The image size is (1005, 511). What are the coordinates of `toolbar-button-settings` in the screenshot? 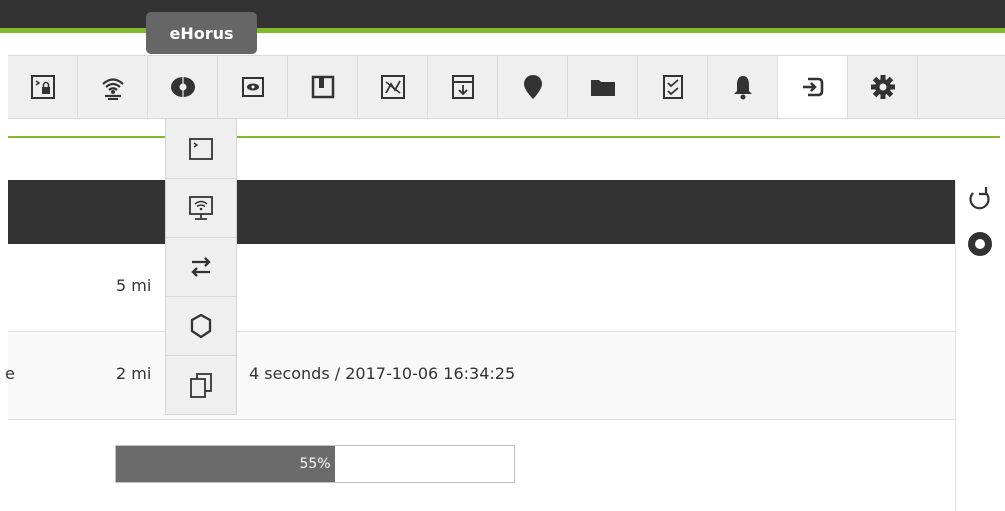 It's located at (883, 87).